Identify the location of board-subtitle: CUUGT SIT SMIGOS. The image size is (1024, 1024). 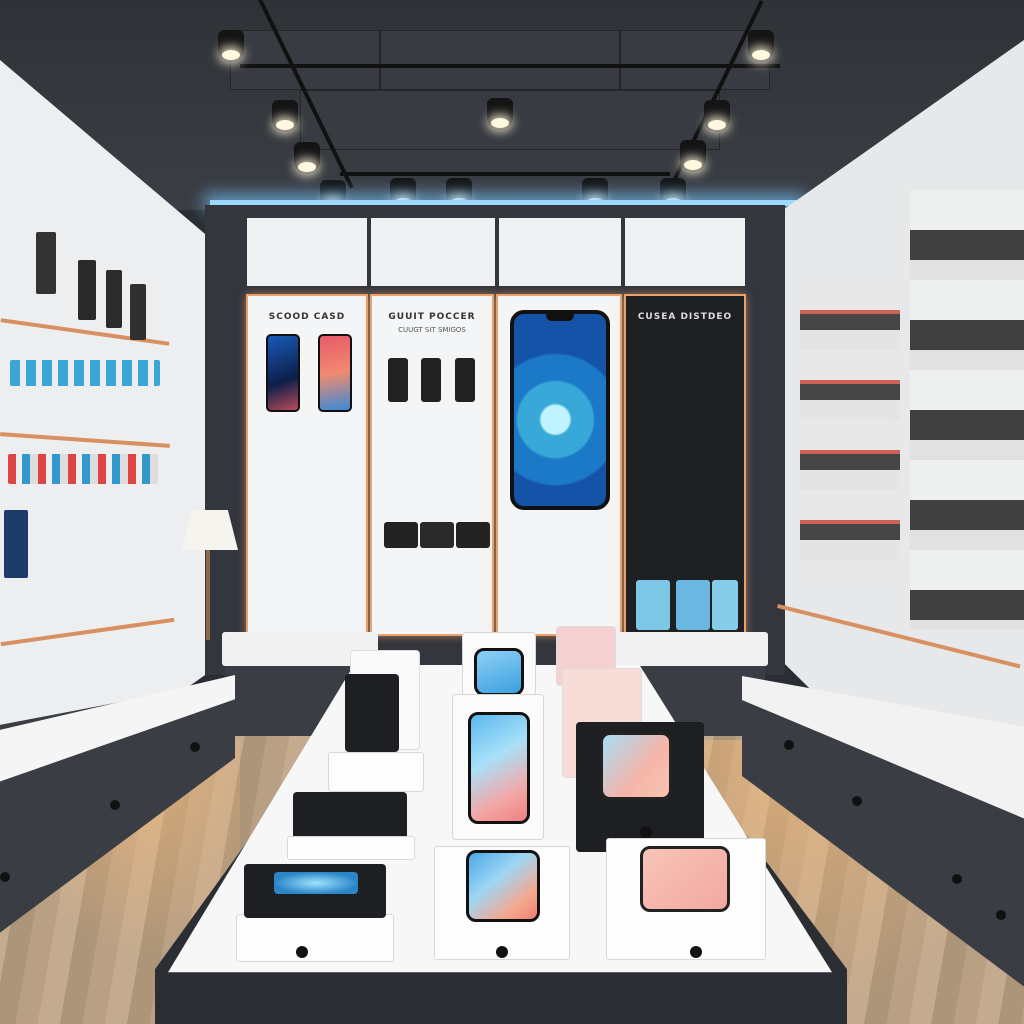
(432, 330).